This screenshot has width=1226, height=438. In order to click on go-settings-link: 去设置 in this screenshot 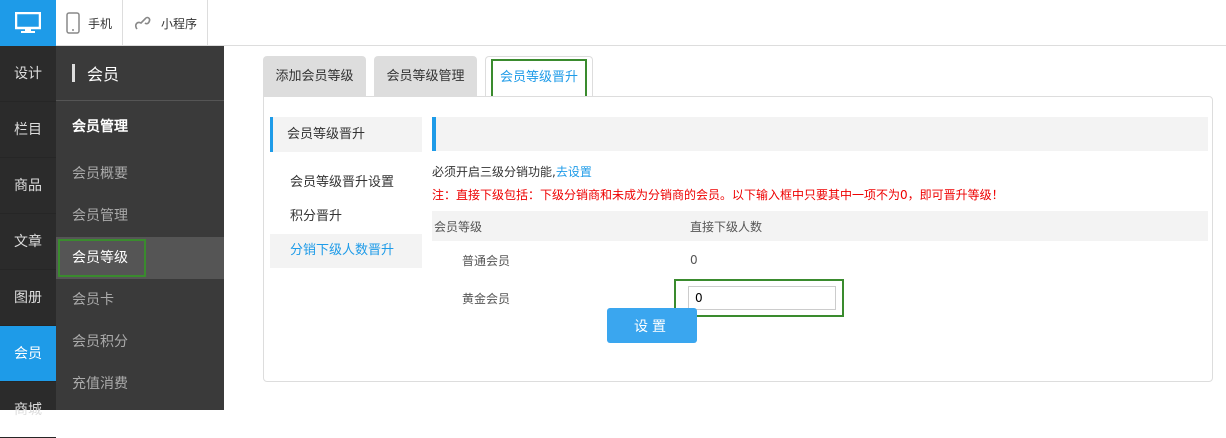, I will do `click(574, 172)`.